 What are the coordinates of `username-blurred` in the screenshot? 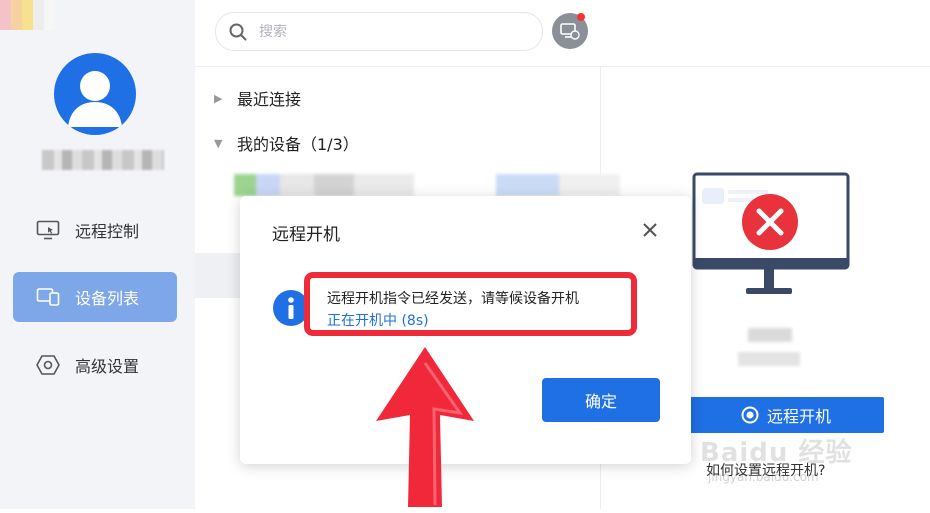 It's located at (103, 160).